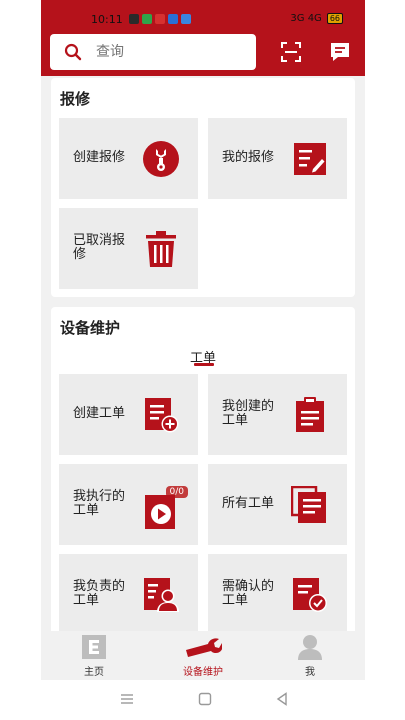 Image resolution: width=405 pixels, height=720 pixels. Describe the element at coordinates (128, 594) in the screenshot. I see `my-responsible-work-orders-tile: 我负责的工单` at that location.